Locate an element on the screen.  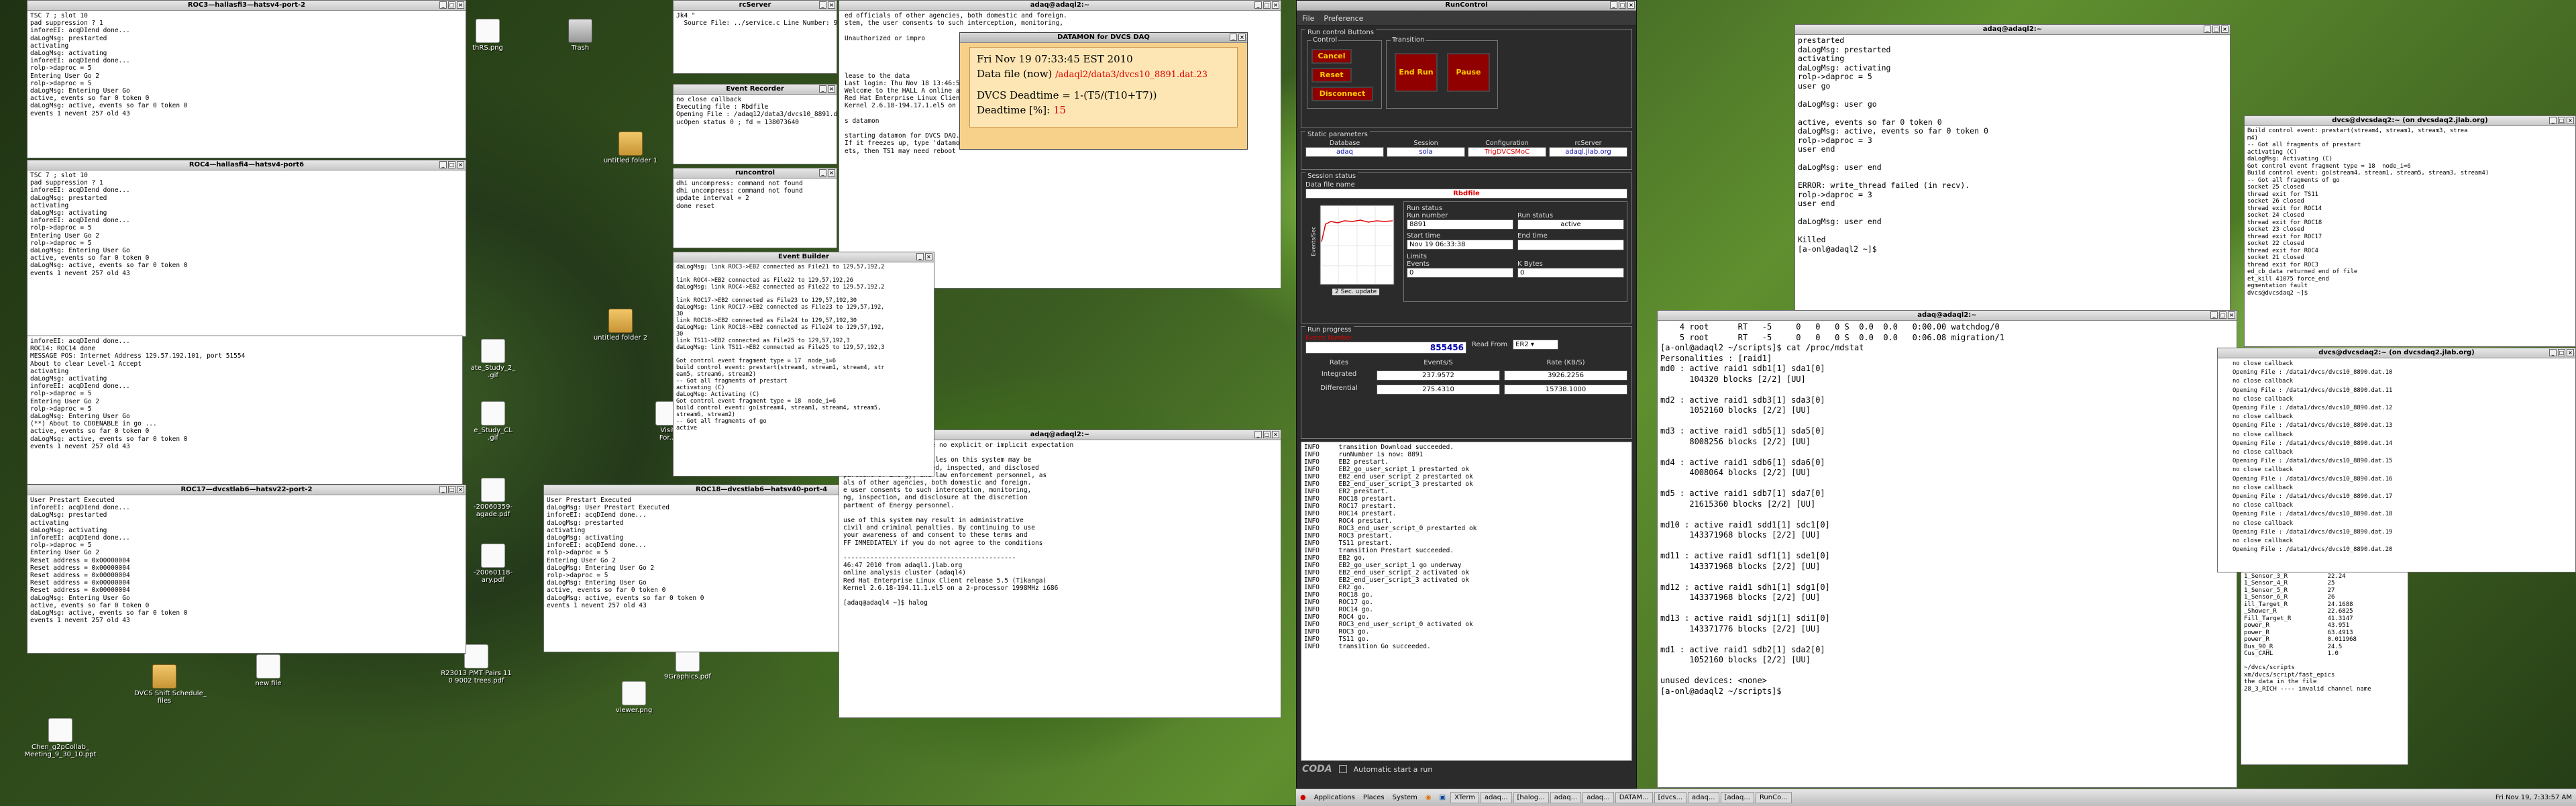
desktop-icon-file: new file is located at coordinates (268, 670).